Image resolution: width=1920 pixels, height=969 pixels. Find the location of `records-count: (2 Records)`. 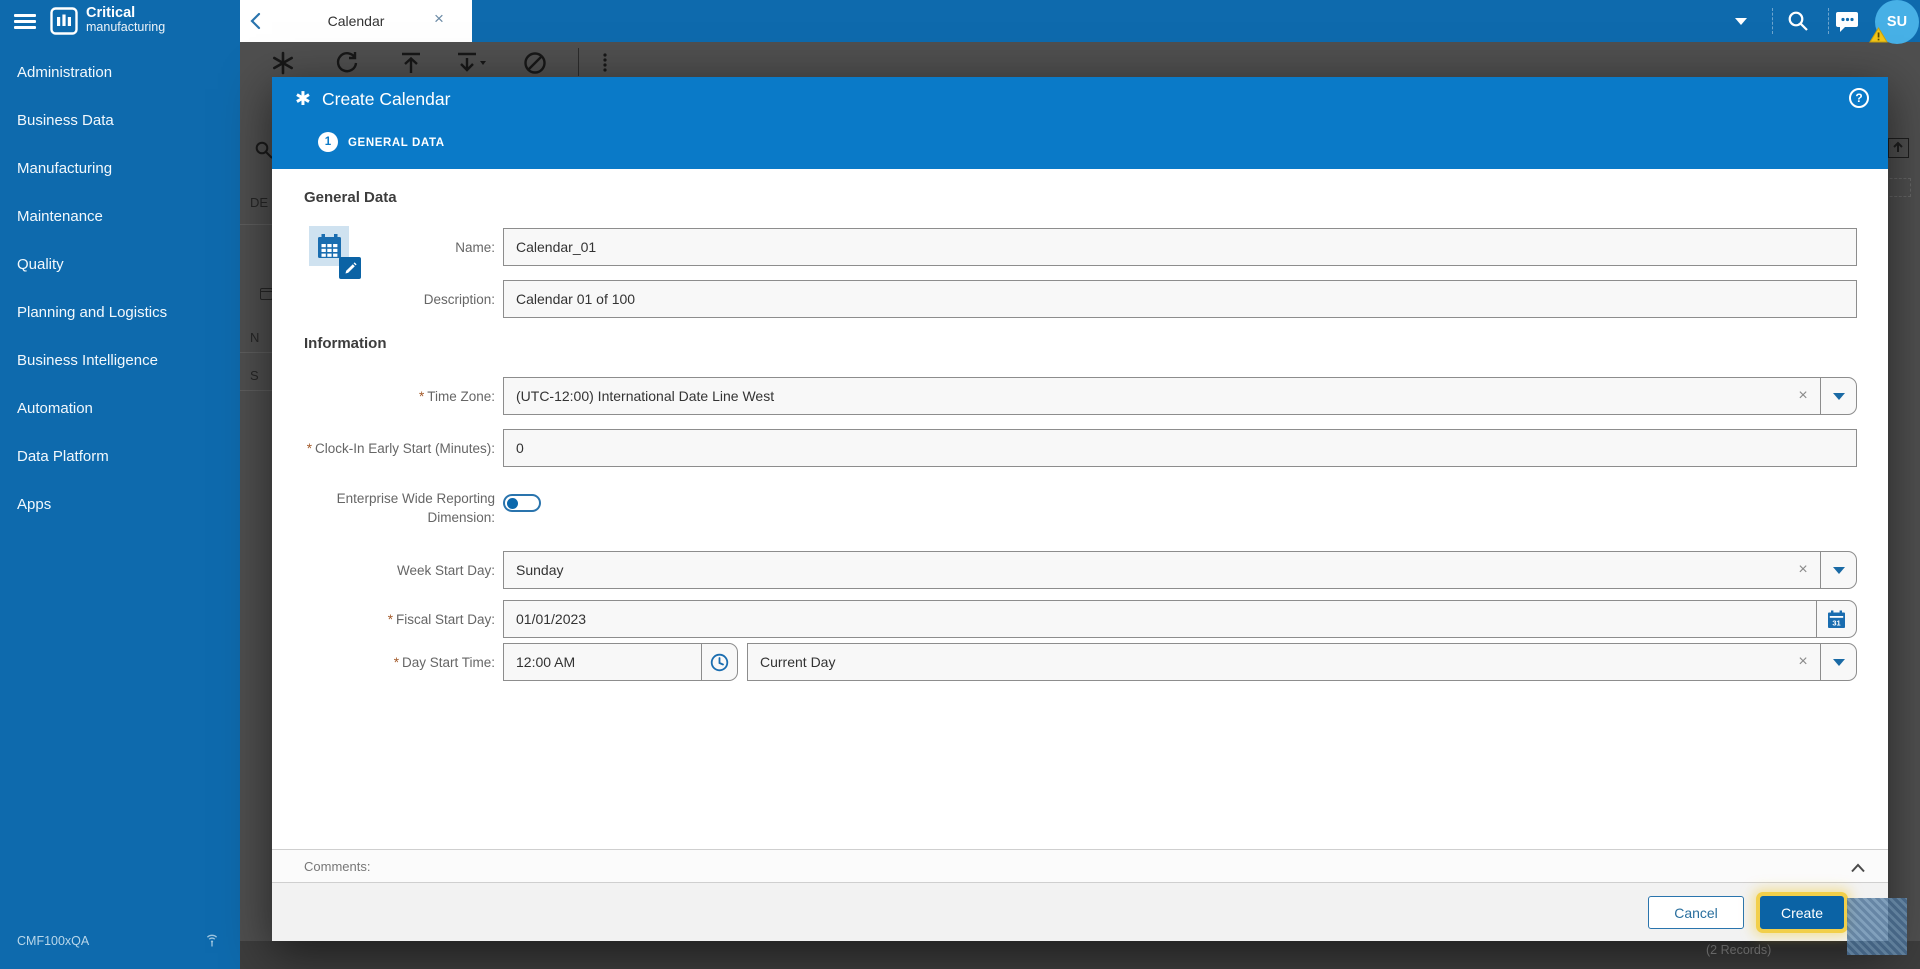

records-count: (2 Records) is located at coordinates (1739, 950).